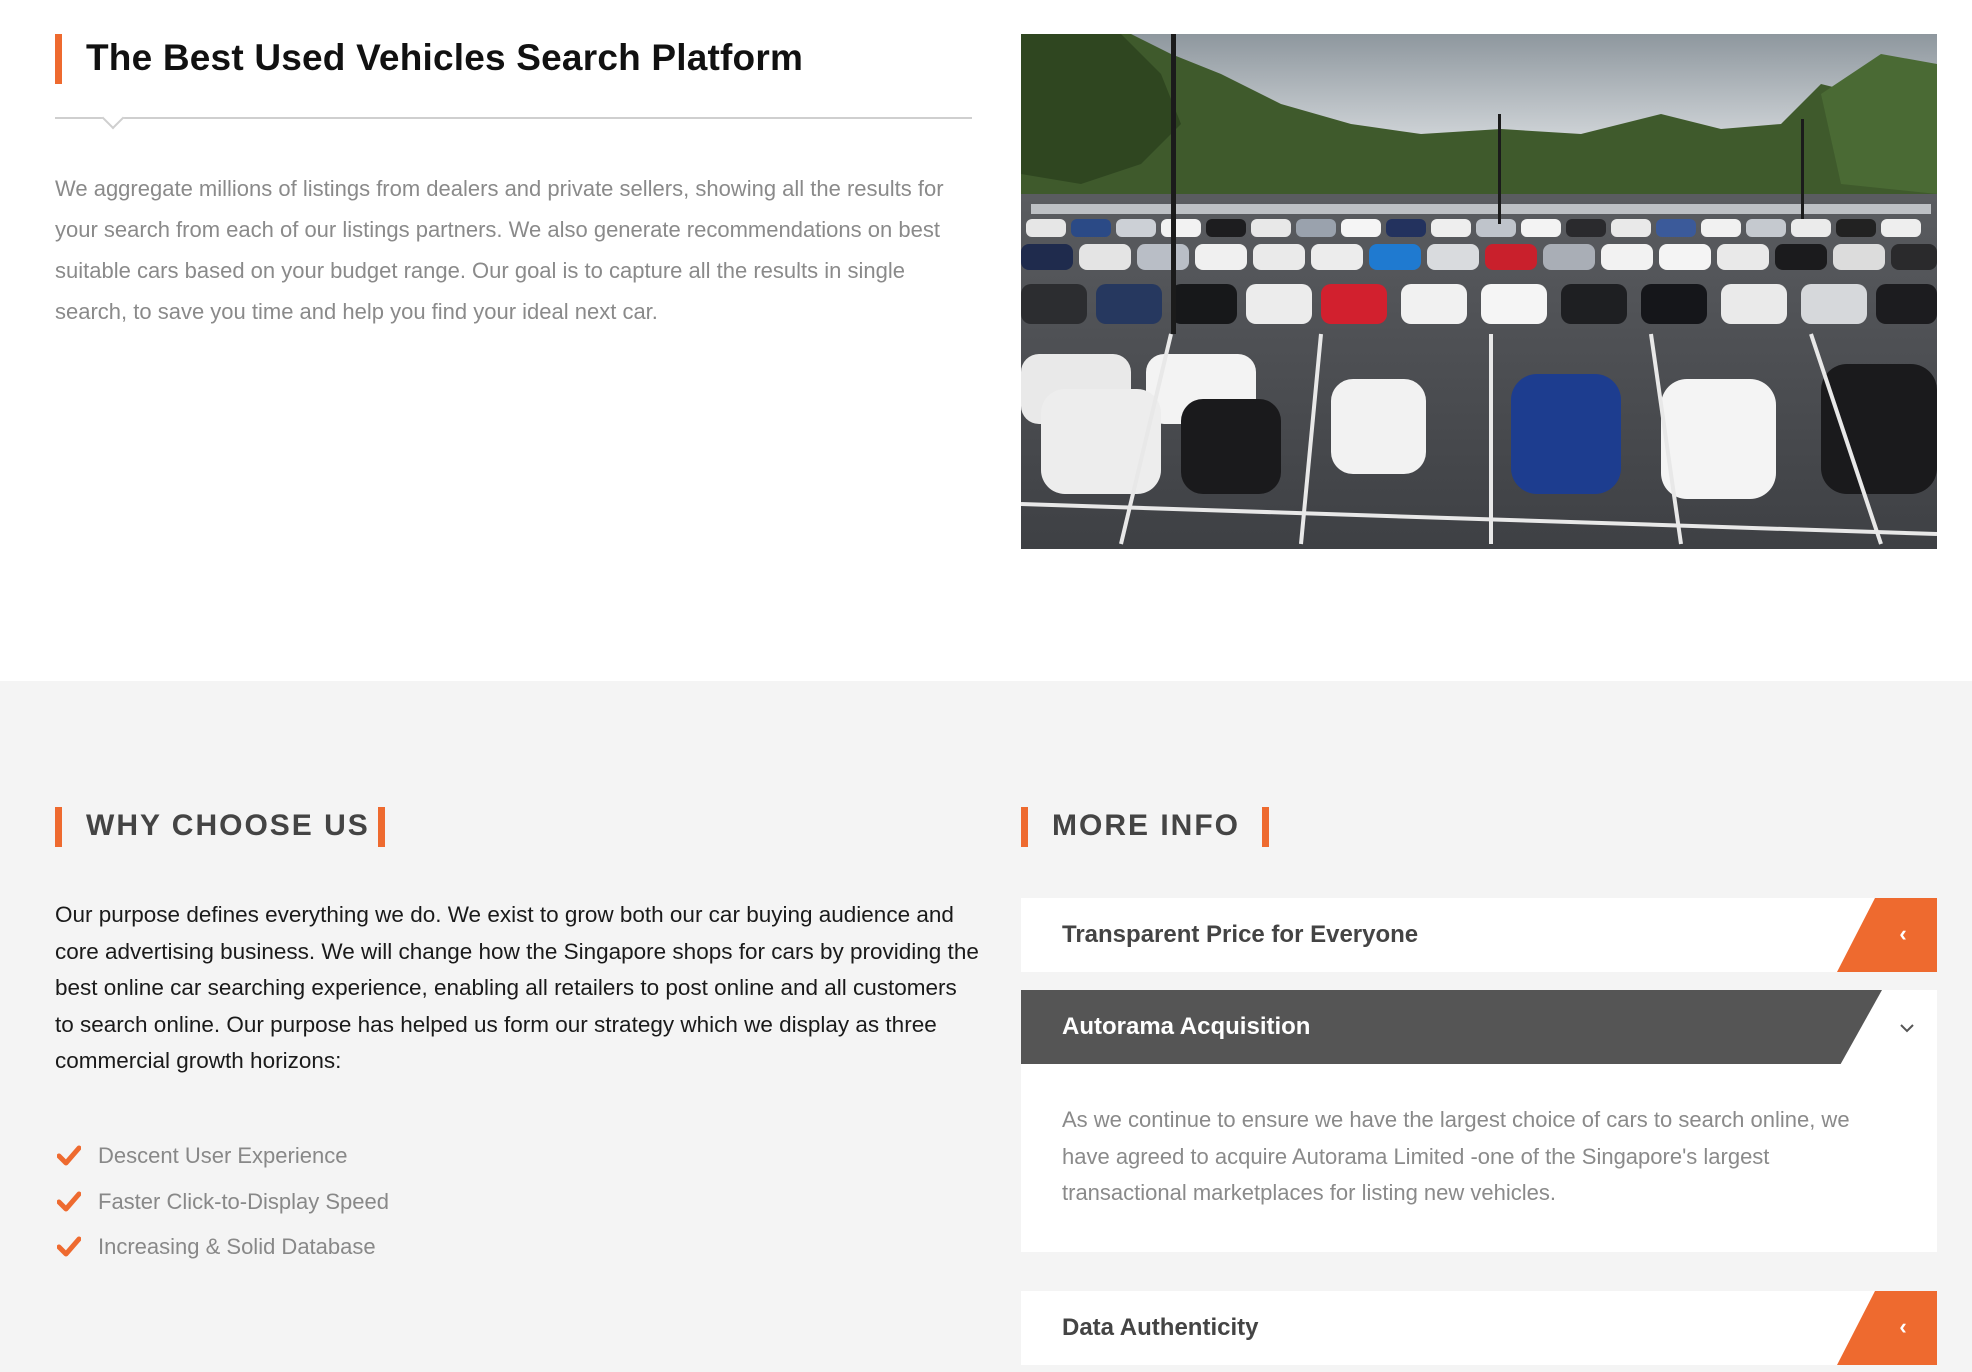  Describe the element at coordinates (1160, 1327) in the screenshot. I see `accordion-title: Data Authenticity` at that location.